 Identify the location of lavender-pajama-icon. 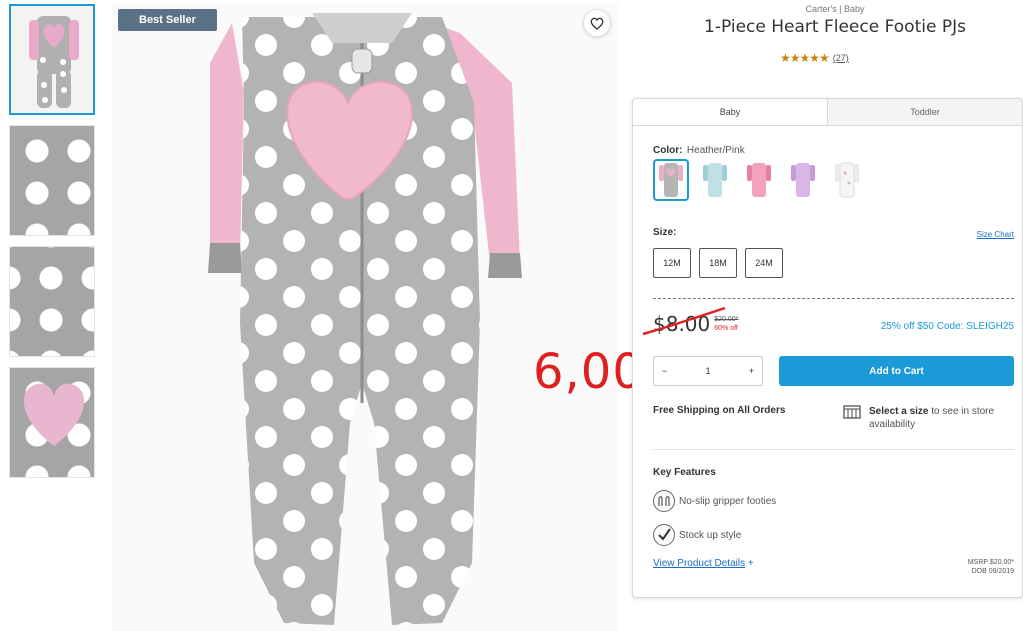
(803, 180).